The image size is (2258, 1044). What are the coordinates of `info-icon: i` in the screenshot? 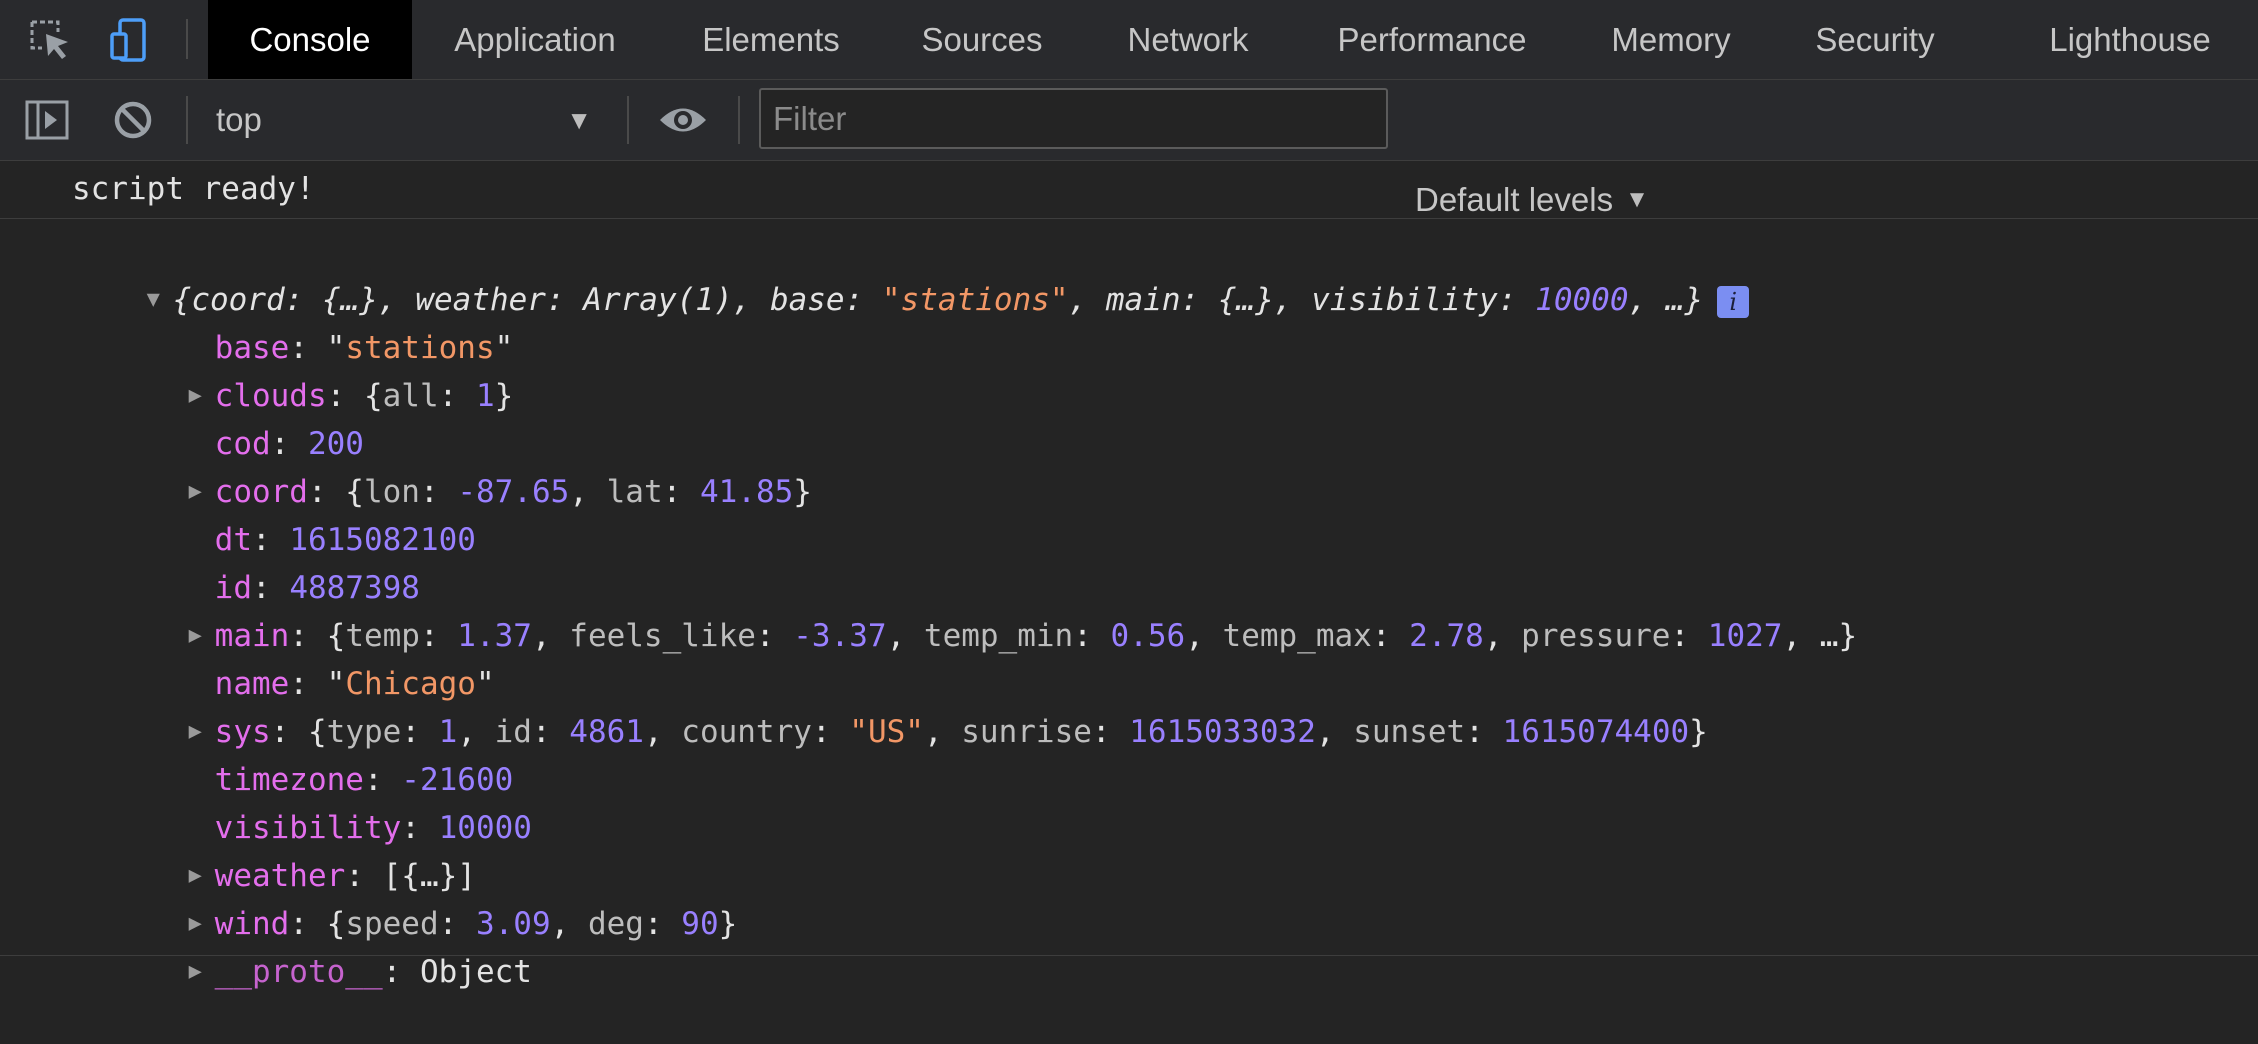 It's located at (1733, 301).